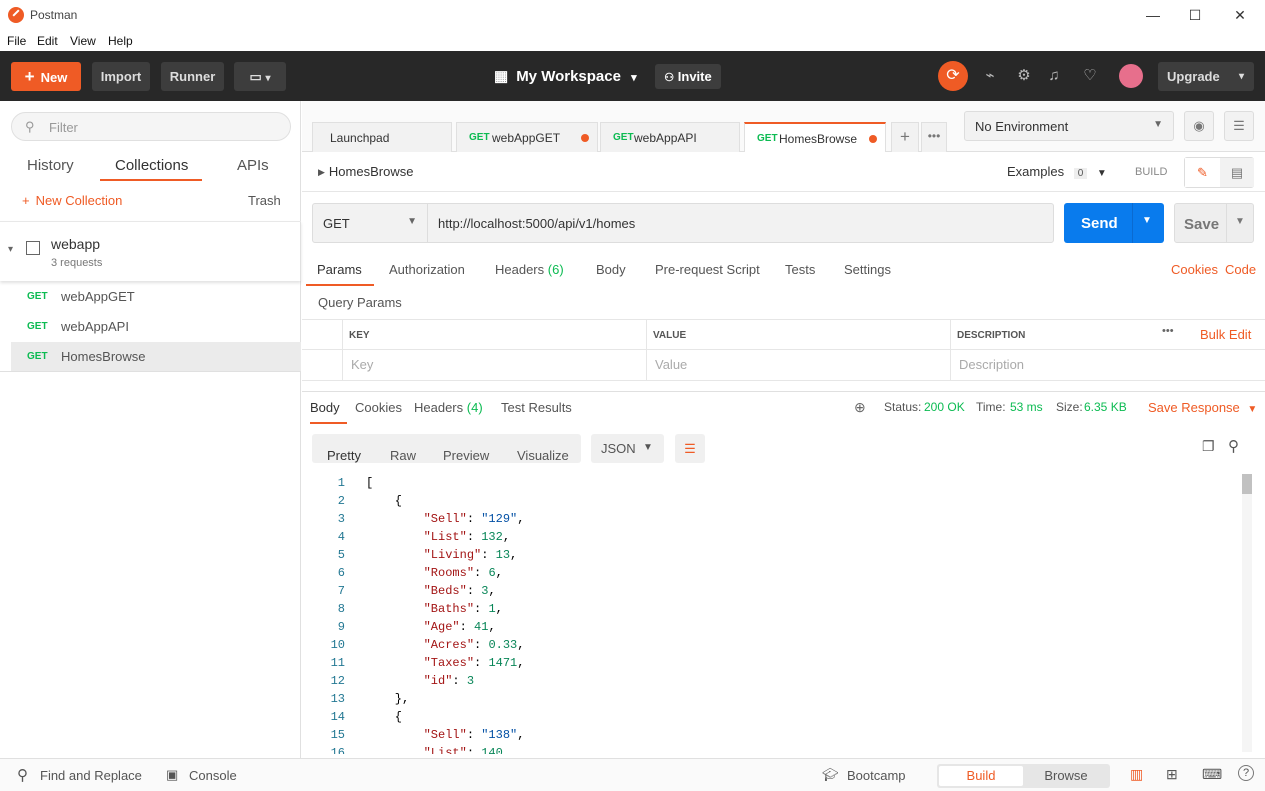 The width and height of the screenshot is (1265, 791). What do you see at coordinates (1240, 15) in the screenshot?
I see `close-button: ✕` at bounding box center [1240, 15].